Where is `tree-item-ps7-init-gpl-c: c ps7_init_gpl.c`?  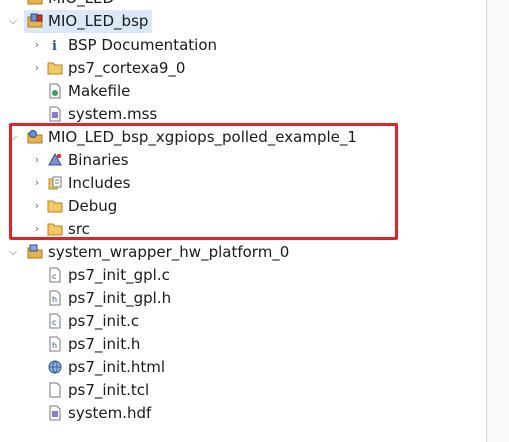 tree-item-ps7-init-gpl-c: c ps7_init_gpl.c is located at coordinates (243, 275).